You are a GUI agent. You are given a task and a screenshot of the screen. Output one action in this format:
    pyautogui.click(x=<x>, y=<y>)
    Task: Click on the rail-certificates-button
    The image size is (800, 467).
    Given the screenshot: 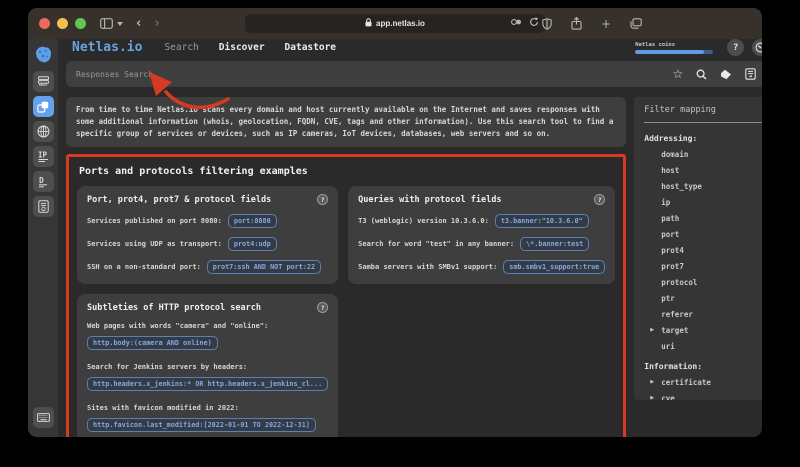 What is the action you would take?
    pyautogui.click(x=43, y=206)
    